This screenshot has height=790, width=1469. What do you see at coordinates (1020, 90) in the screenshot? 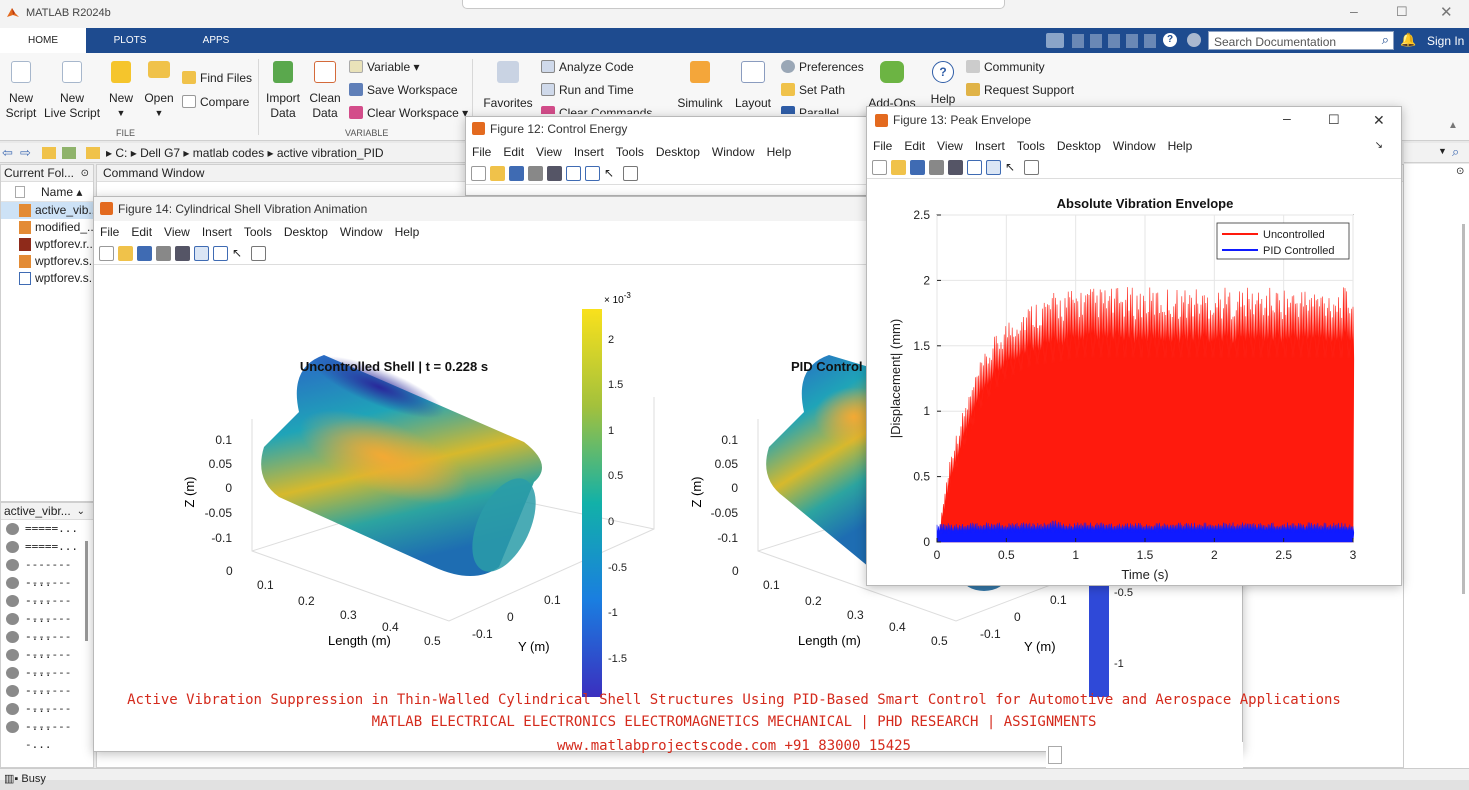
I see `request-support-link: Request Support` at bounding box center [1020, 90].